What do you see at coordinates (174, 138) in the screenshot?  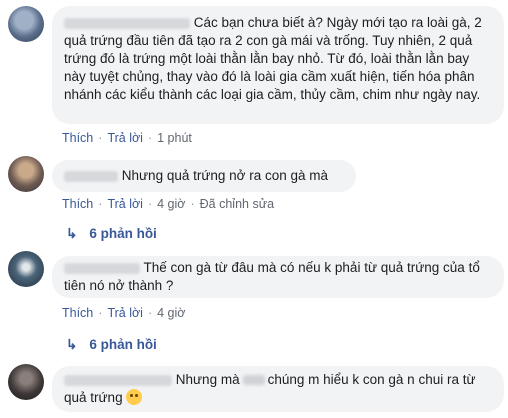 I see `timestamp: 1 phút` at bounding box center [174, 138].